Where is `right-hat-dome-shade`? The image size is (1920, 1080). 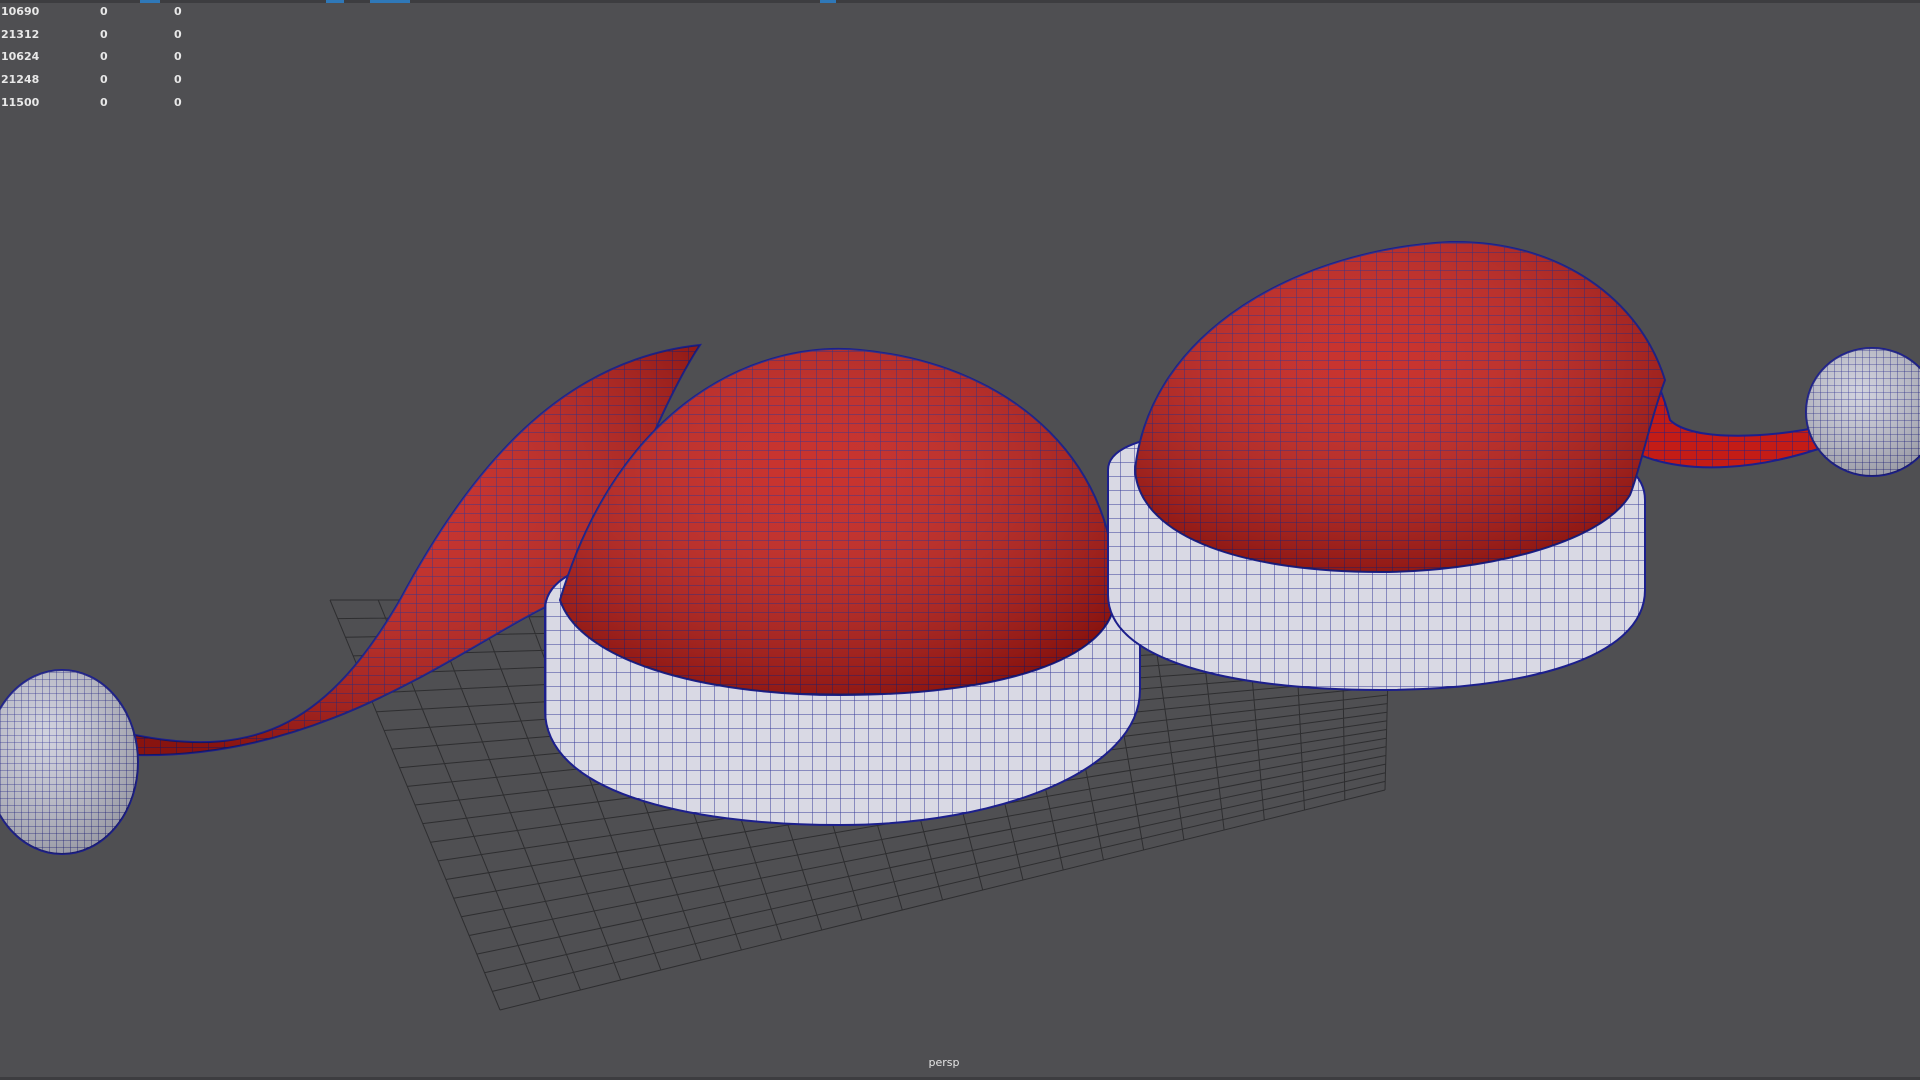 right-hat-dome-shade is located at coordinates (1400, 407).